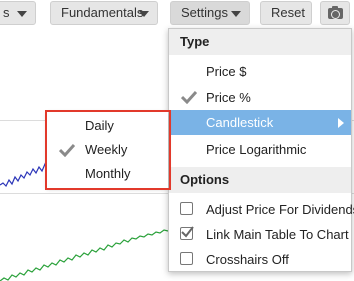 This screenshot has width=354, height=281. Describe the element at coordinates (84, 255) in the screenshot. I see `green-price-series` at that location.